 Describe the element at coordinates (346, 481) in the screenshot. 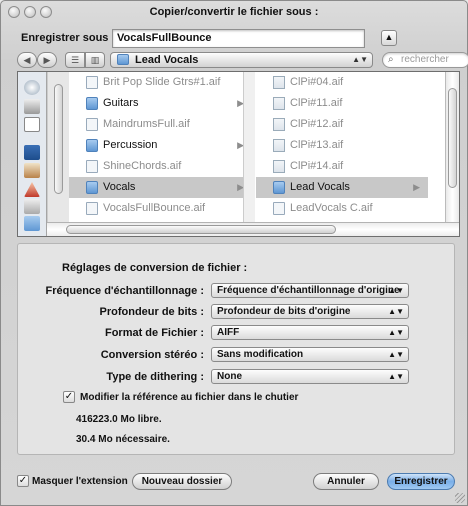

I see `cancel-button: Annuler` at that location.